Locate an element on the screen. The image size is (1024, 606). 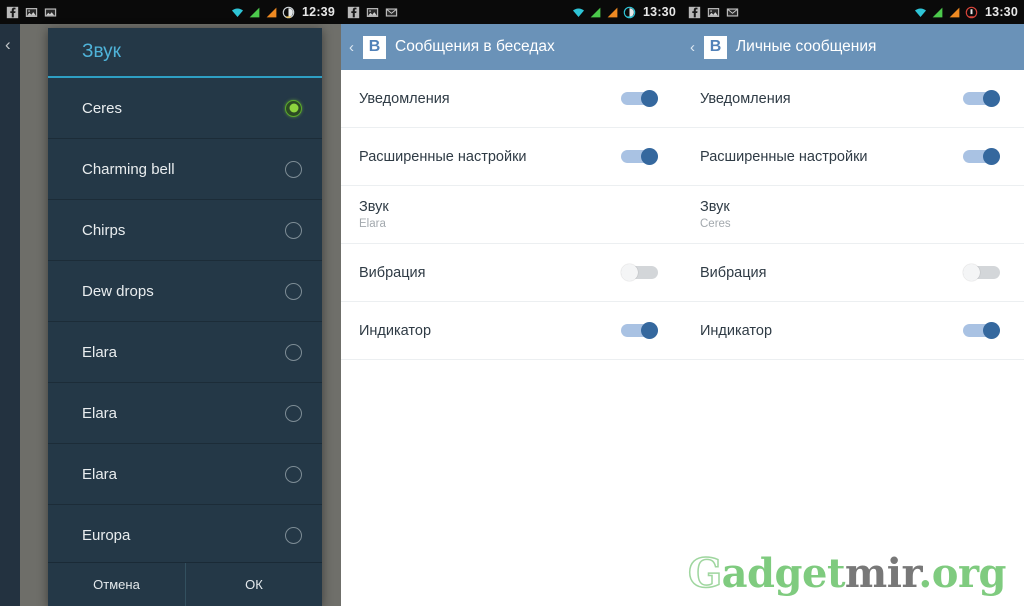
list-item: Europa is located at coordinates (185, 533).